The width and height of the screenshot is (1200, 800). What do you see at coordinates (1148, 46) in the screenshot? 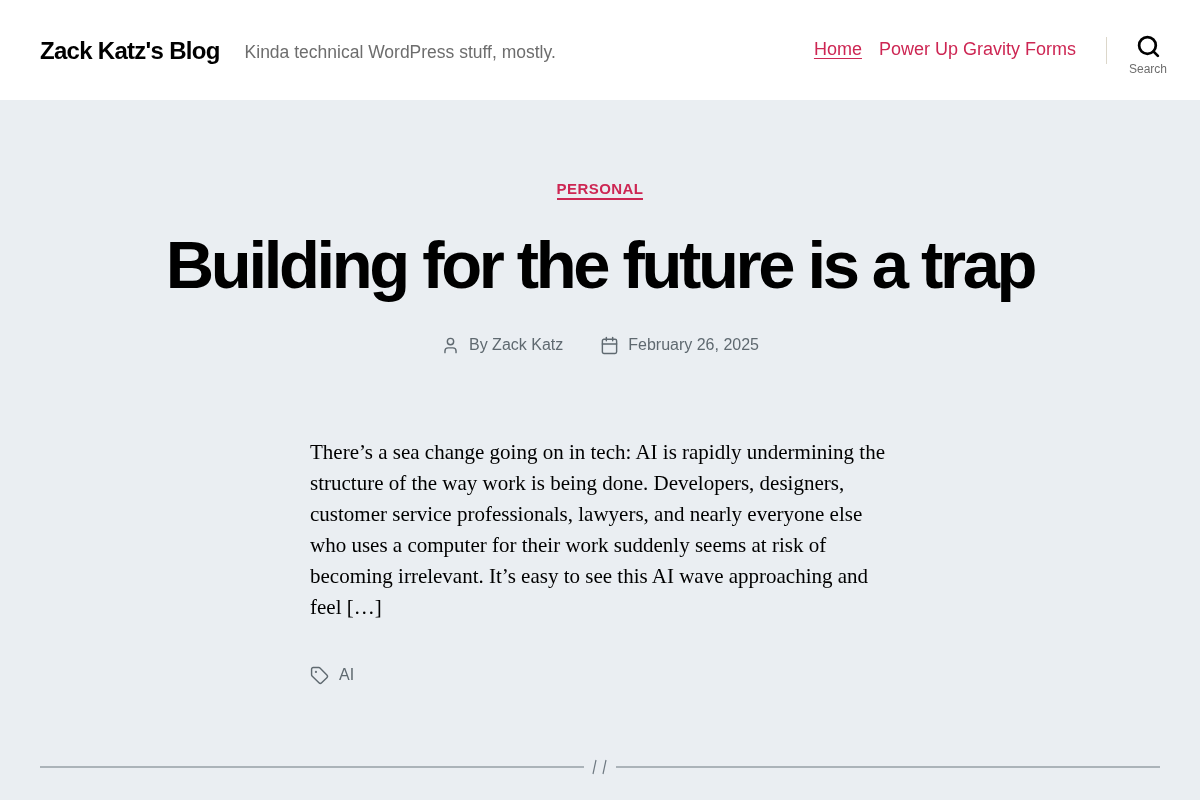
I see `search-icon` at bounding box center [1148, 46].